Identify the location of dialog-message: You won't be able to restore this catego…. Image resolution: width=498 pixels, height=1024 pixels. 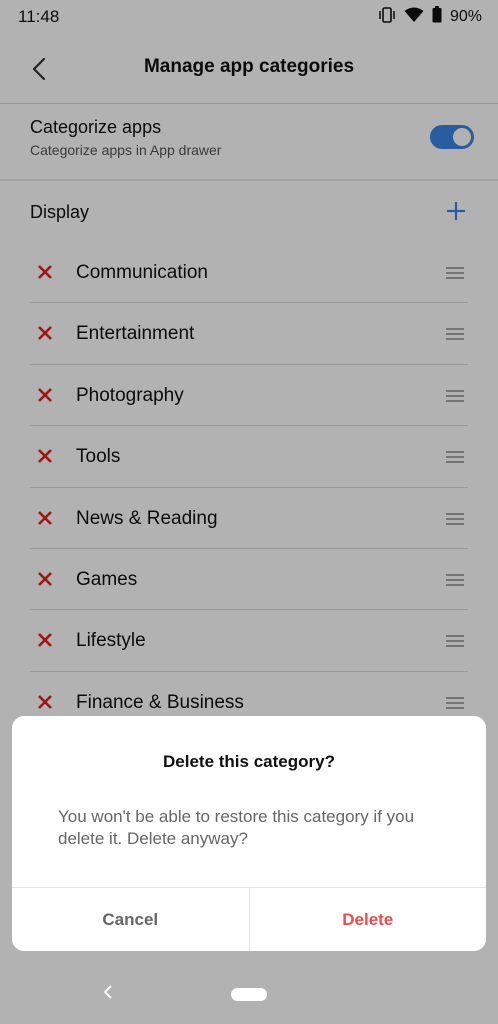
(236, 827).